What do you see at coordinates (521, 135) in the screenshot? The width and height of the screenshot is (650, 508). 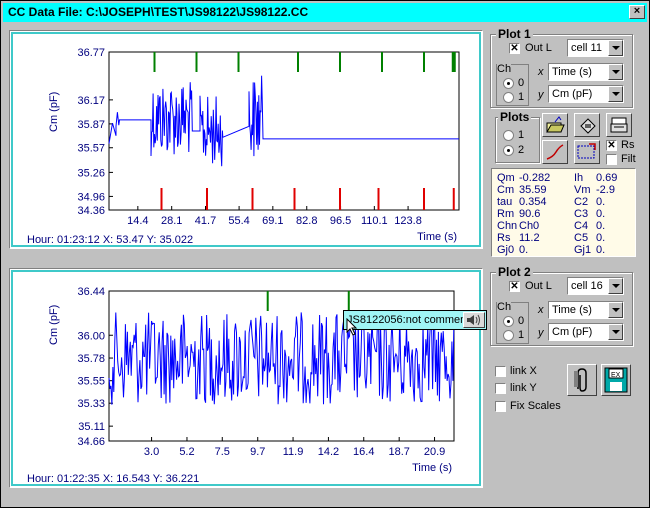 I see `plots-1-label: 1` at bounding box center [521, 135].